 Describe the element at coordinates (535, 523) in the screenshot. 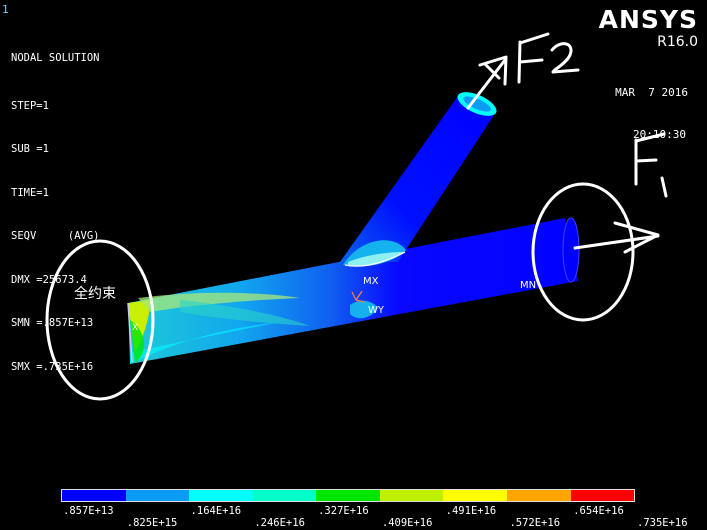

I see `legend-tick-label: .572E+16` at that location.